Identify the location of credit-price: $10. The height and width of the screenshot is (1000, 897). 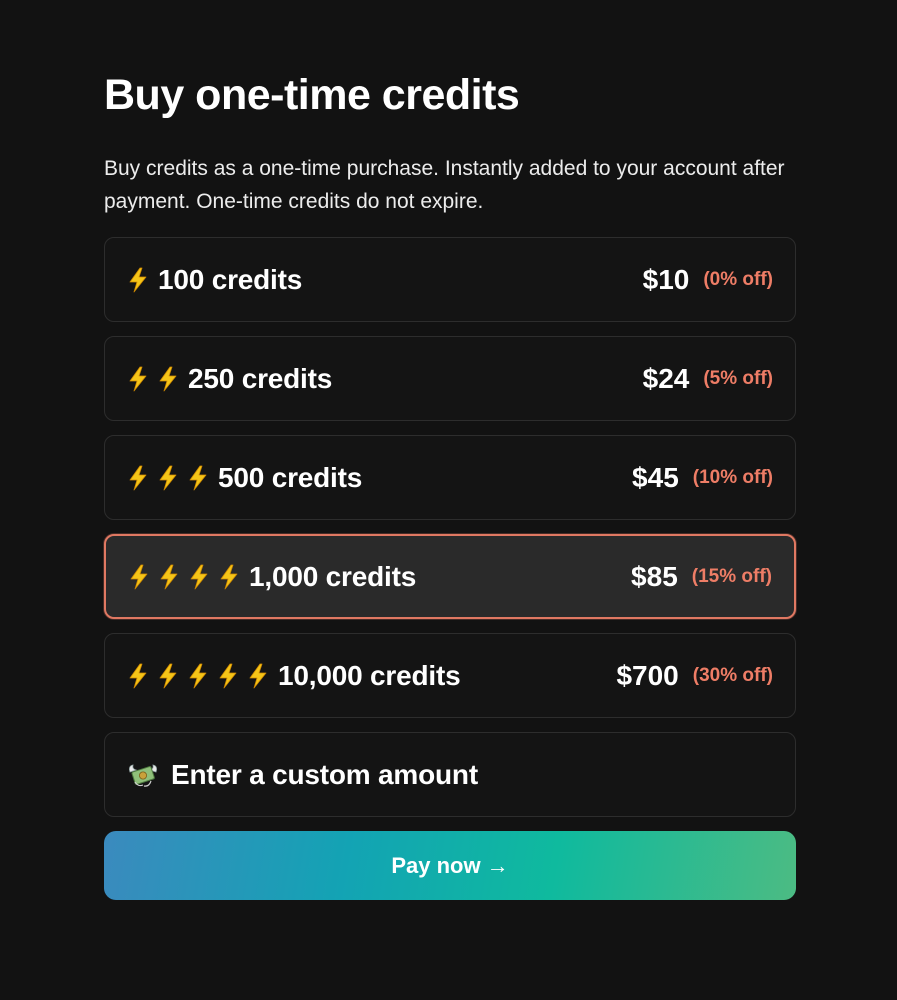
(666, 279).